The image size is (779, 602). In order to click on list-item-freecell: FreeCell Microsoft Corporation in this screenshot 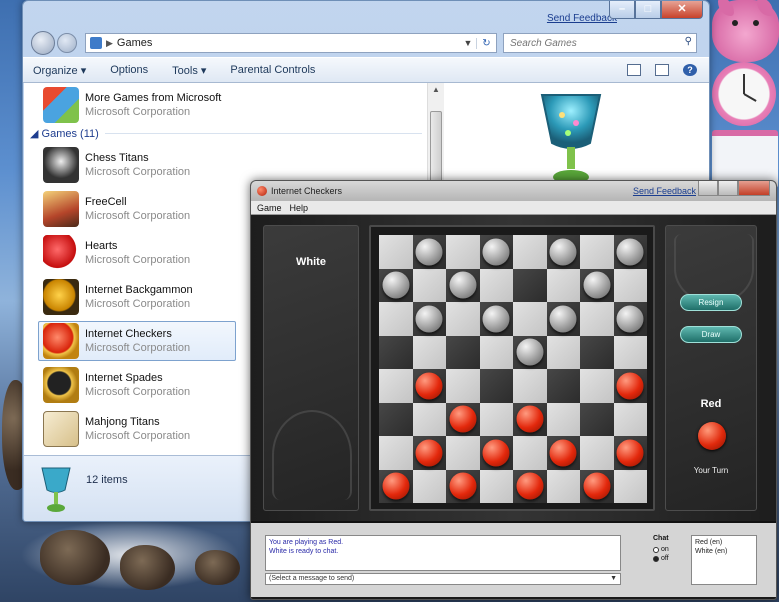, I will do `click(137, 209)`.